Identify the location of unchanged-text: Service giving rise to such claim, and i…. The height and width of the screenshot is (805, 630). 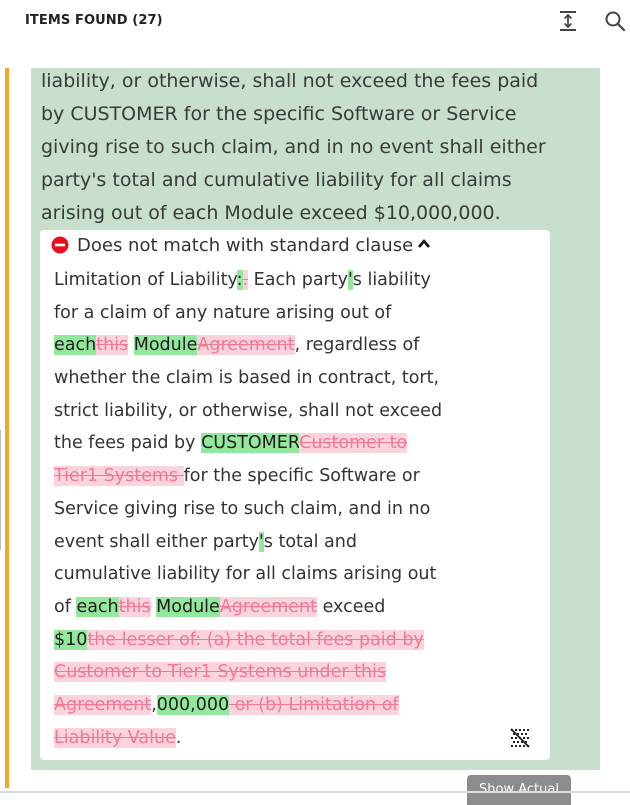
(242, 508).